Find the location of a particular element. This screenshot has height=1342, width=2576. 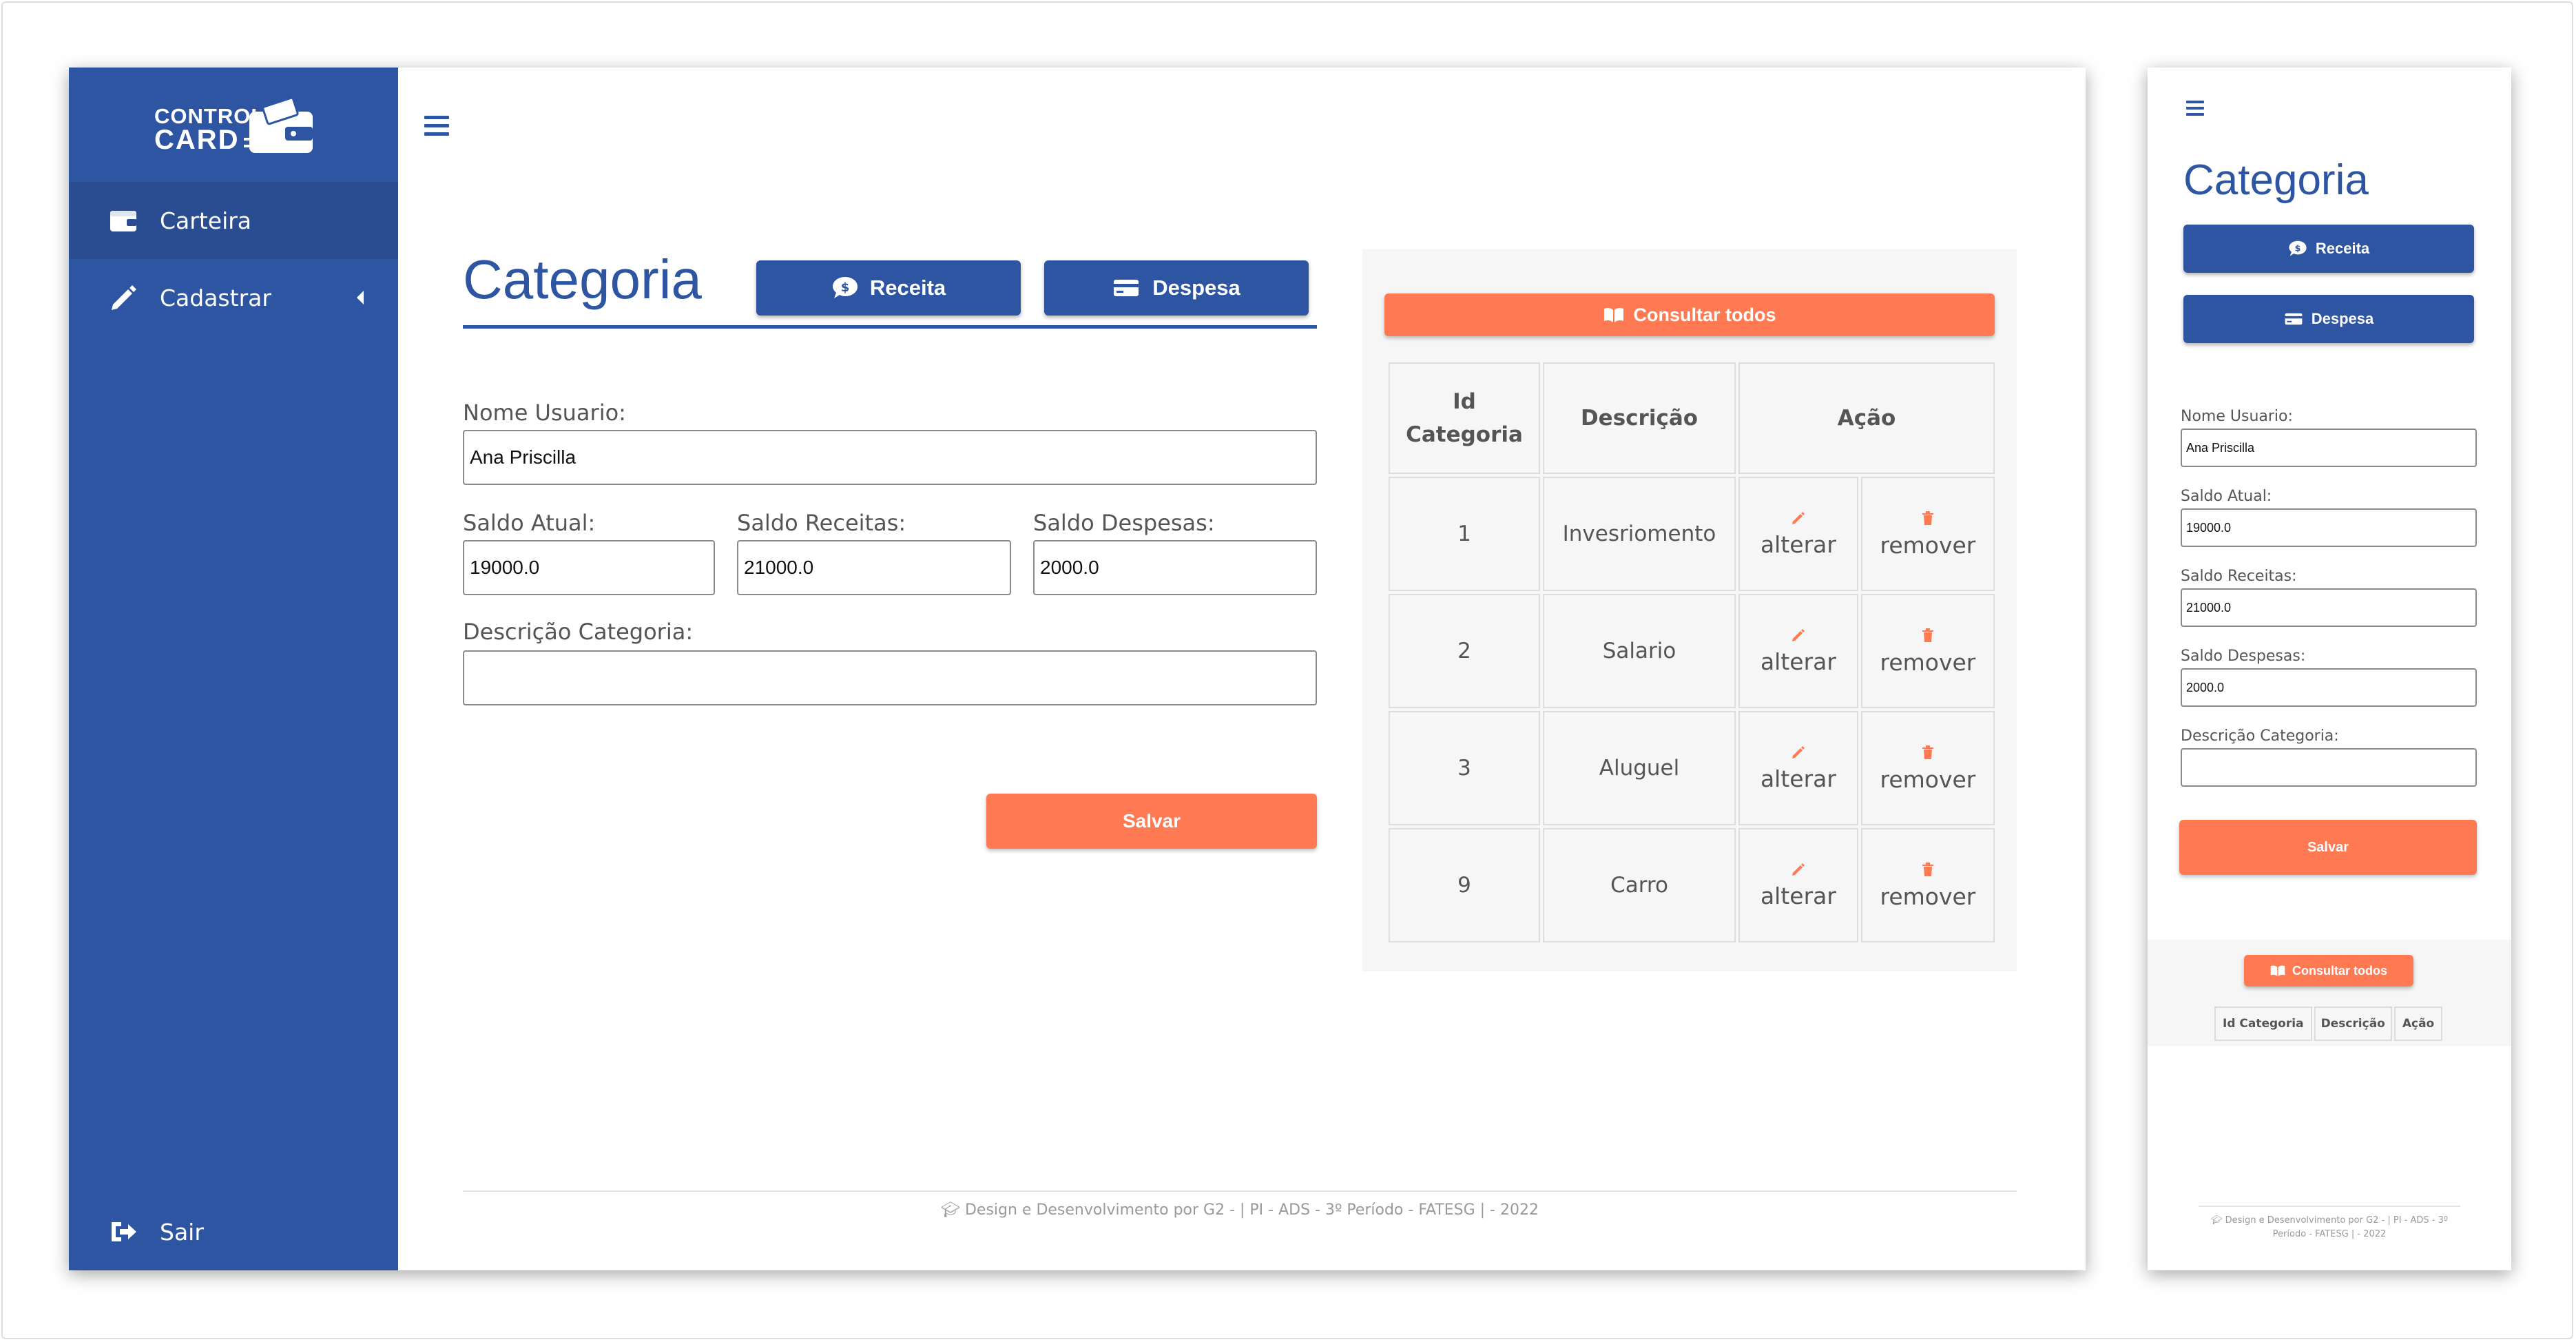

receita-label: Receita is located at coordinates (2342, 248).